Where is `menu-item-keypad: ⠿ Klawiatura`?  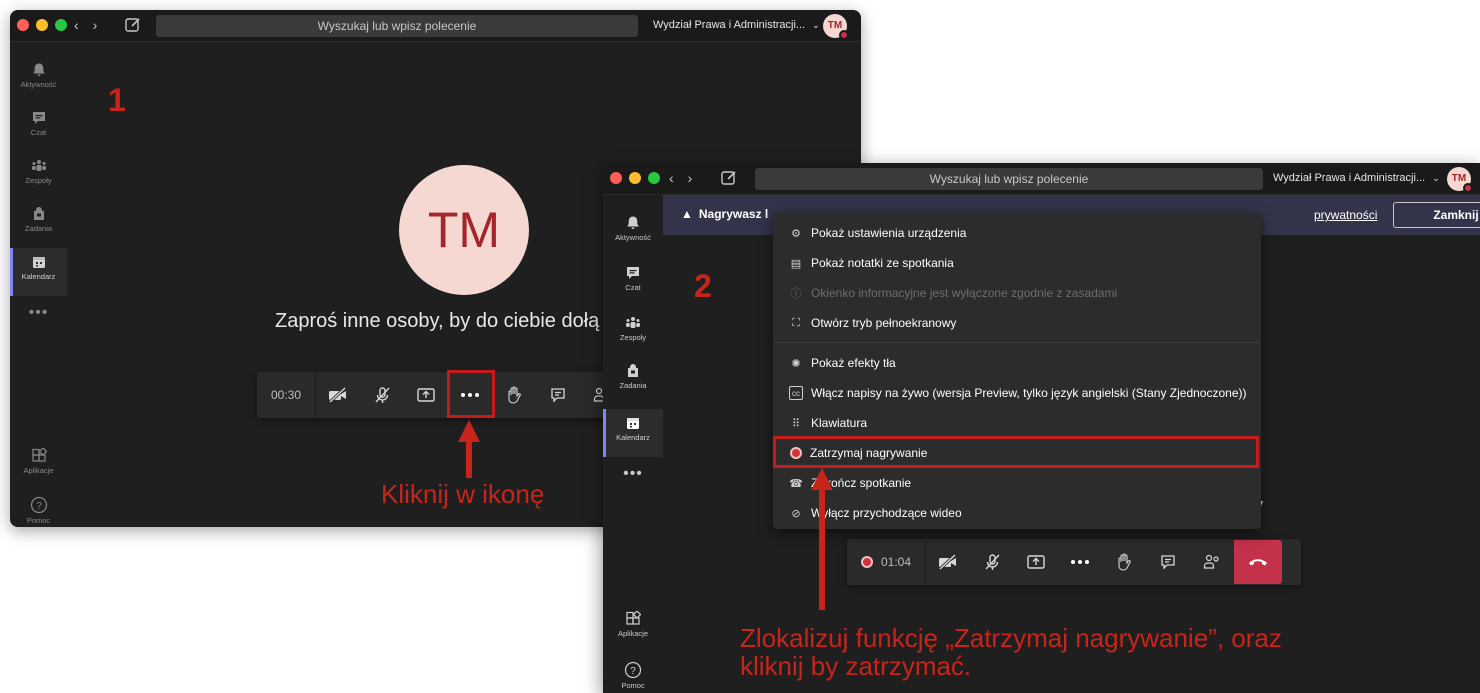
menu-item-keypad: ⠿ Klawiatura is located at coordinates (1017, 423).